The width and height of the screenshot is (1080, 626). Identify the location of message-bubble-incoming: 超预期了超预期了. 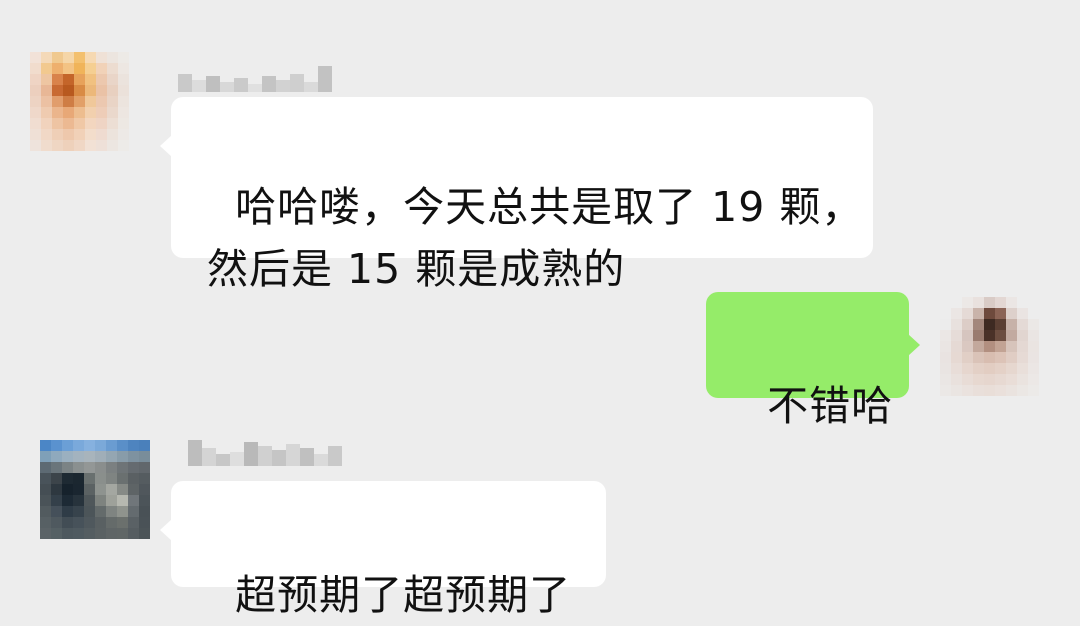
(383, 550).